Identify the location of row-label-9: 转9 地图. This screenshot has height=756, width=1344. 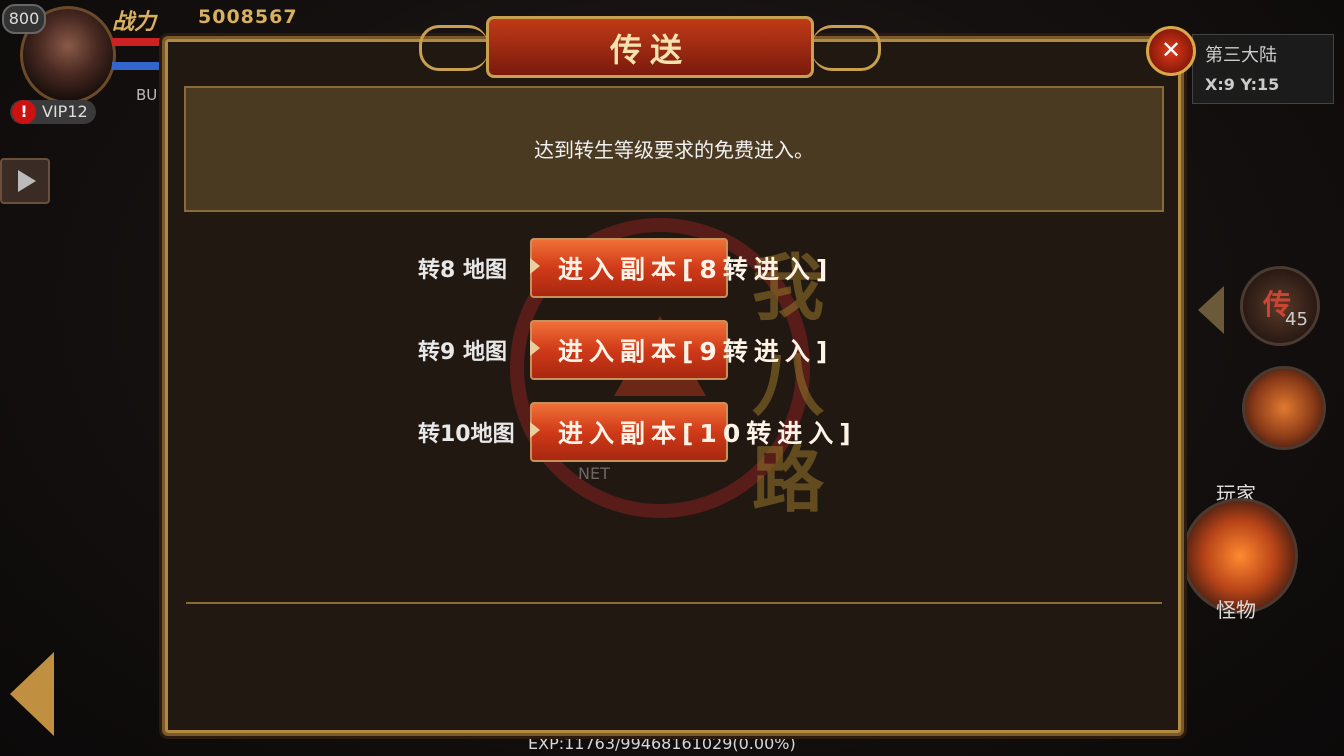
(462, 352).